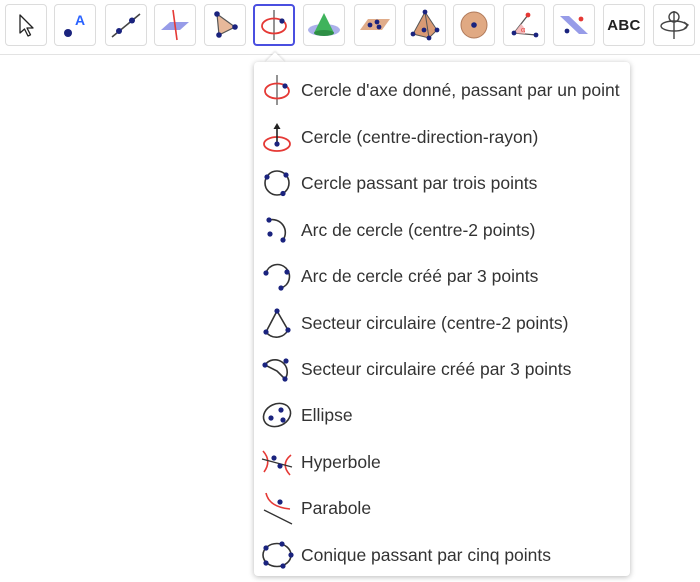  I want to click on menu-item-label: Secteur circulaire (centre-2 points), so click(435, 322).